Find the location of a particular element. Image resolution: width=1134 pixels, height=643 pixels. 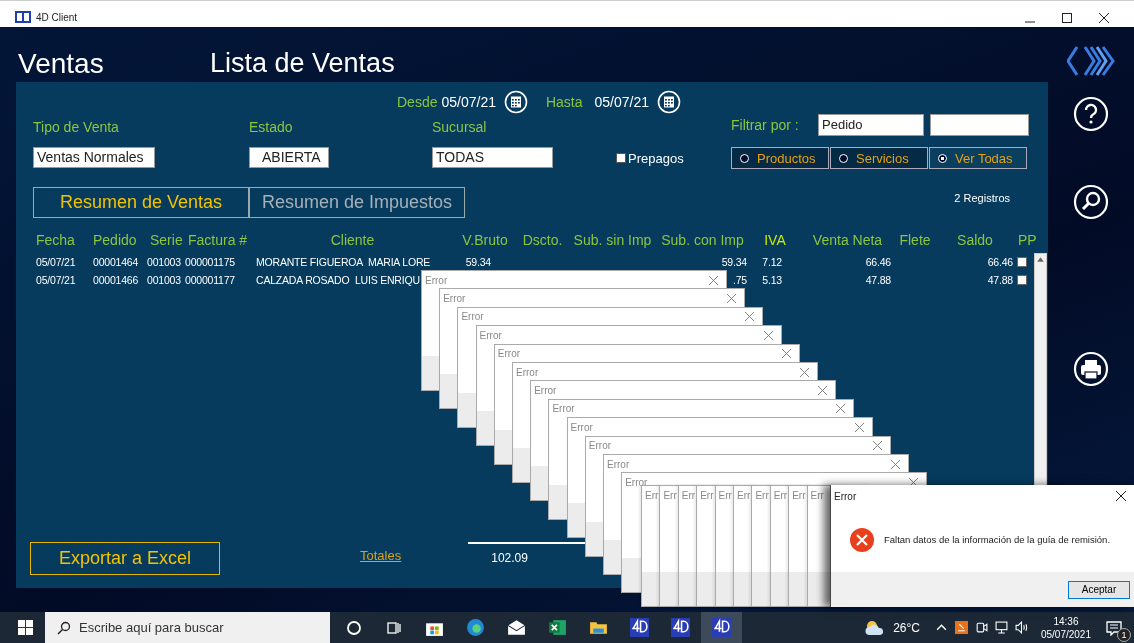

filter-option: Productos is located at coordinates (780, 158).